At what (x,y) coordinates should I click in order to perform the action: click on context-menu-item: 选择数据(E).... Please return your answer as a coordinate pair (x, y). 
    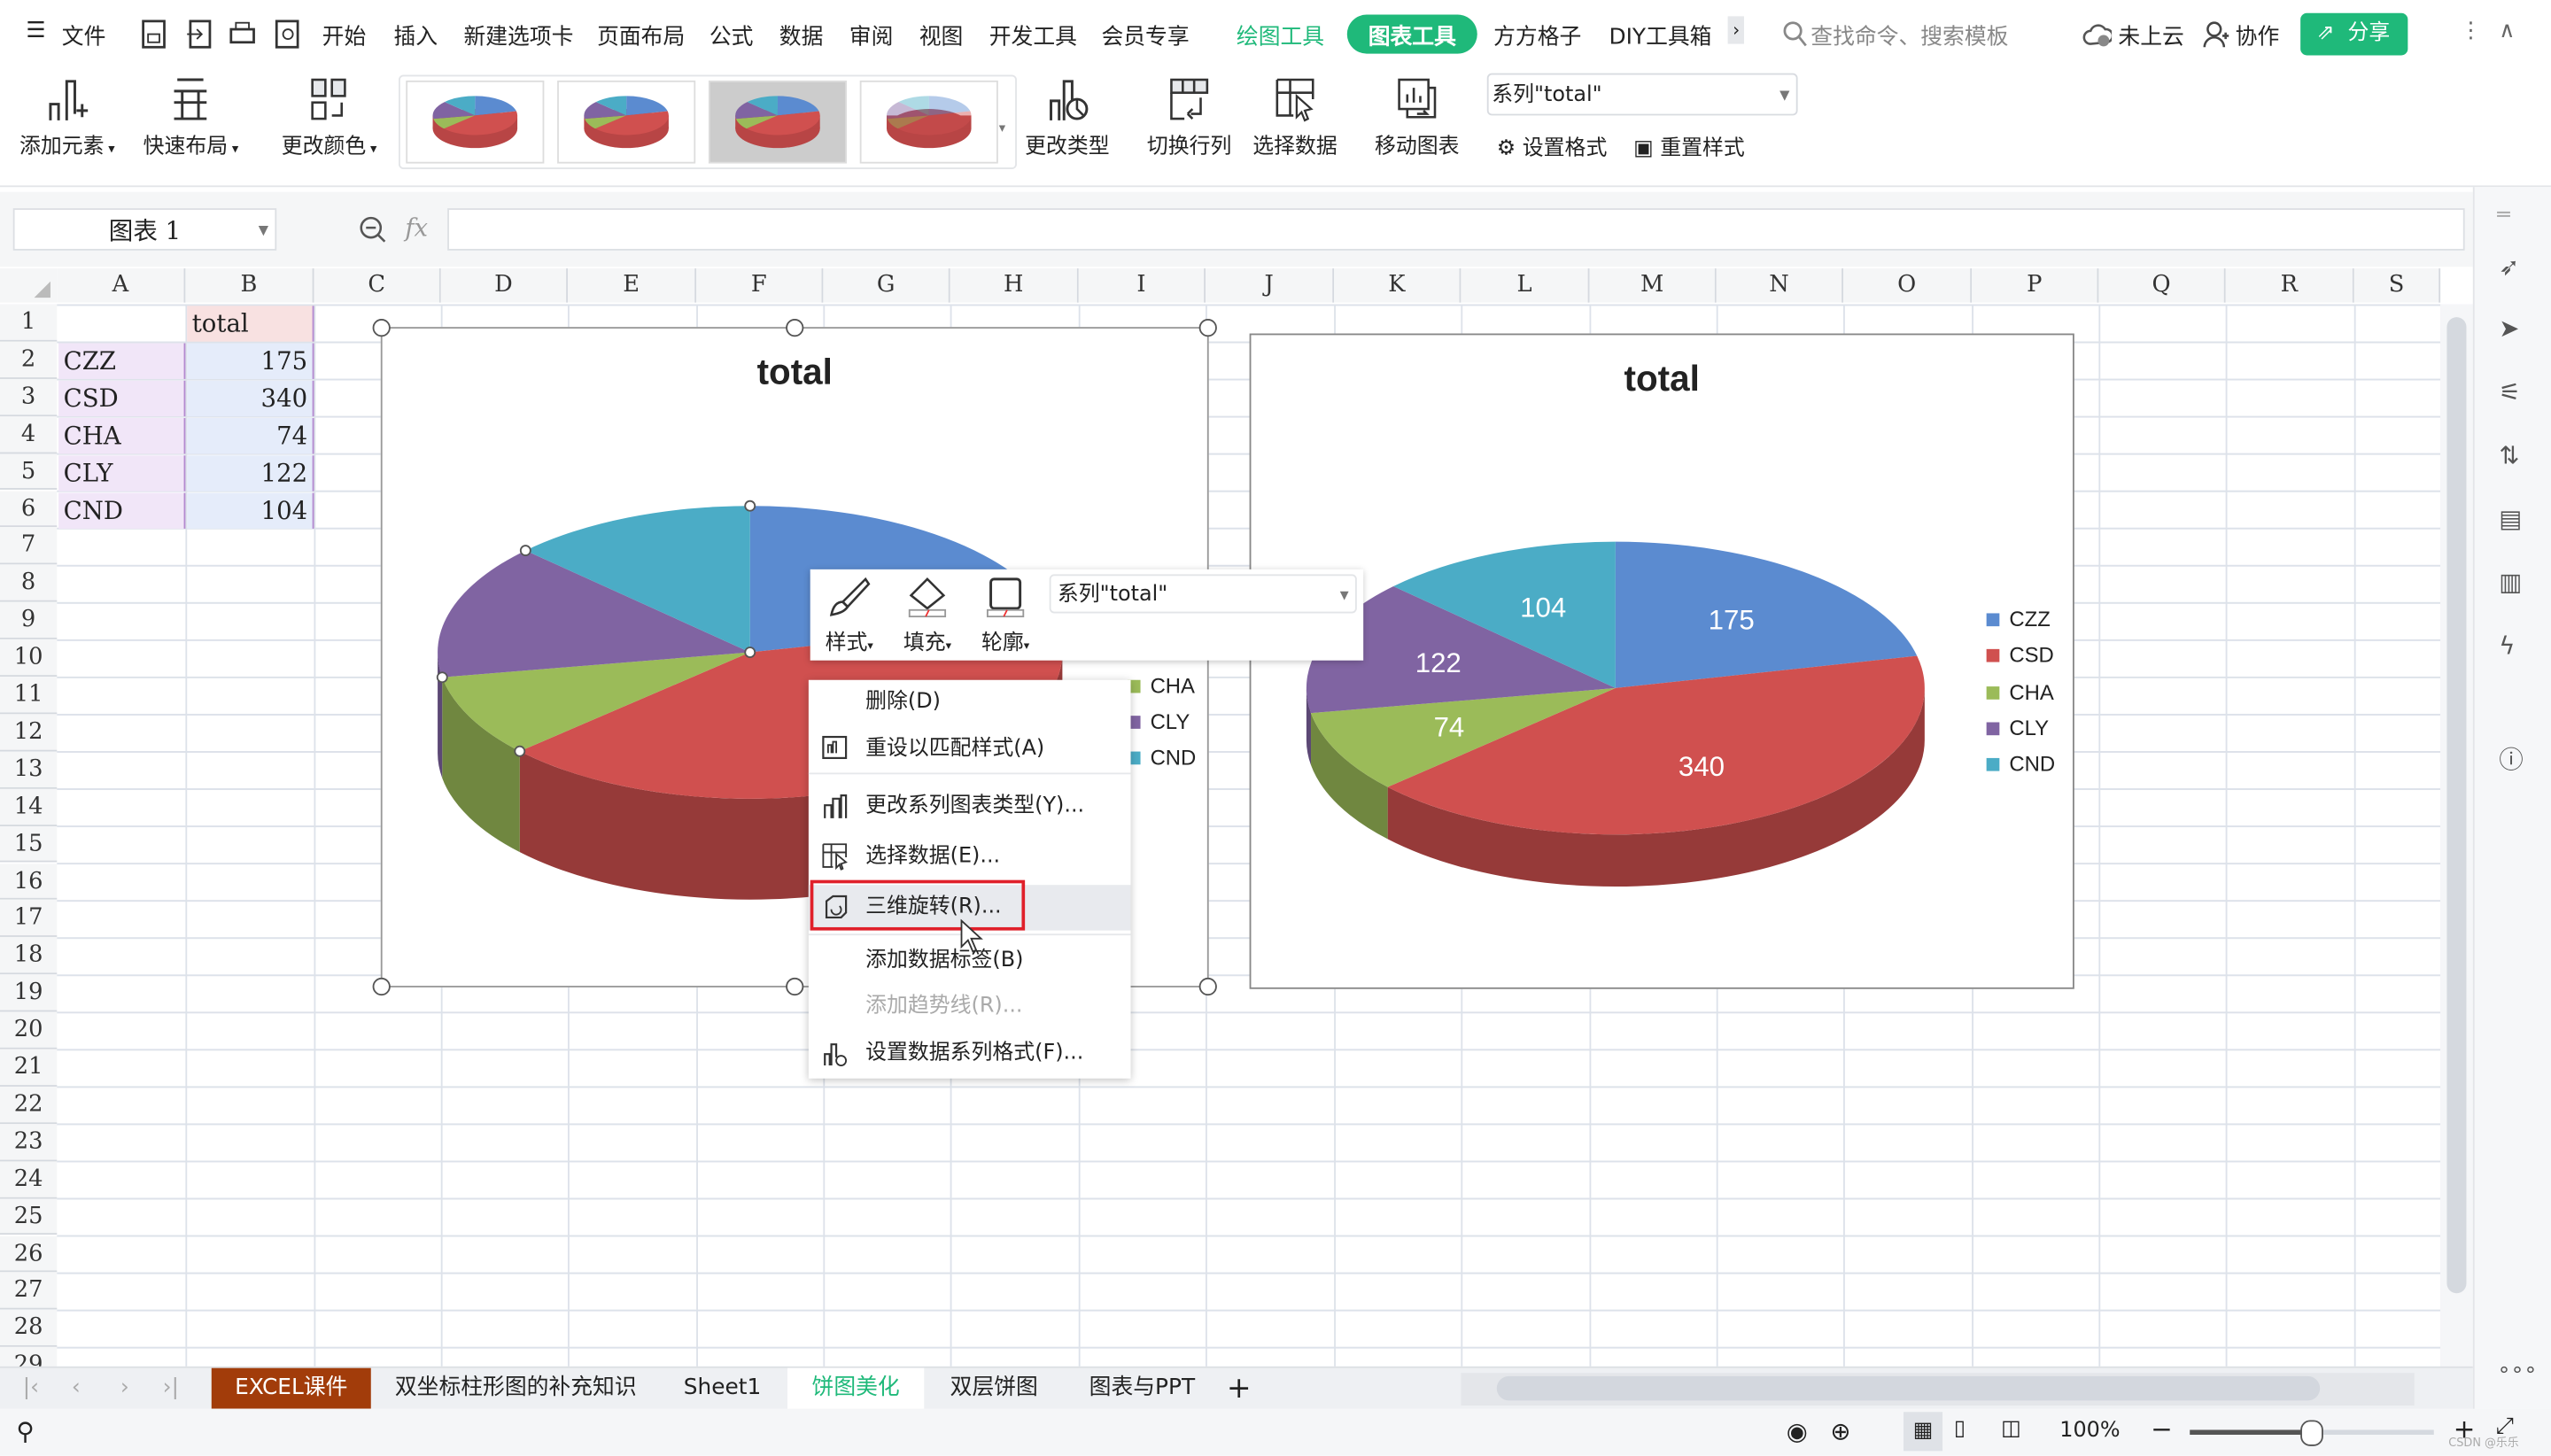
    Looking at the image, I should click on (970, 856).